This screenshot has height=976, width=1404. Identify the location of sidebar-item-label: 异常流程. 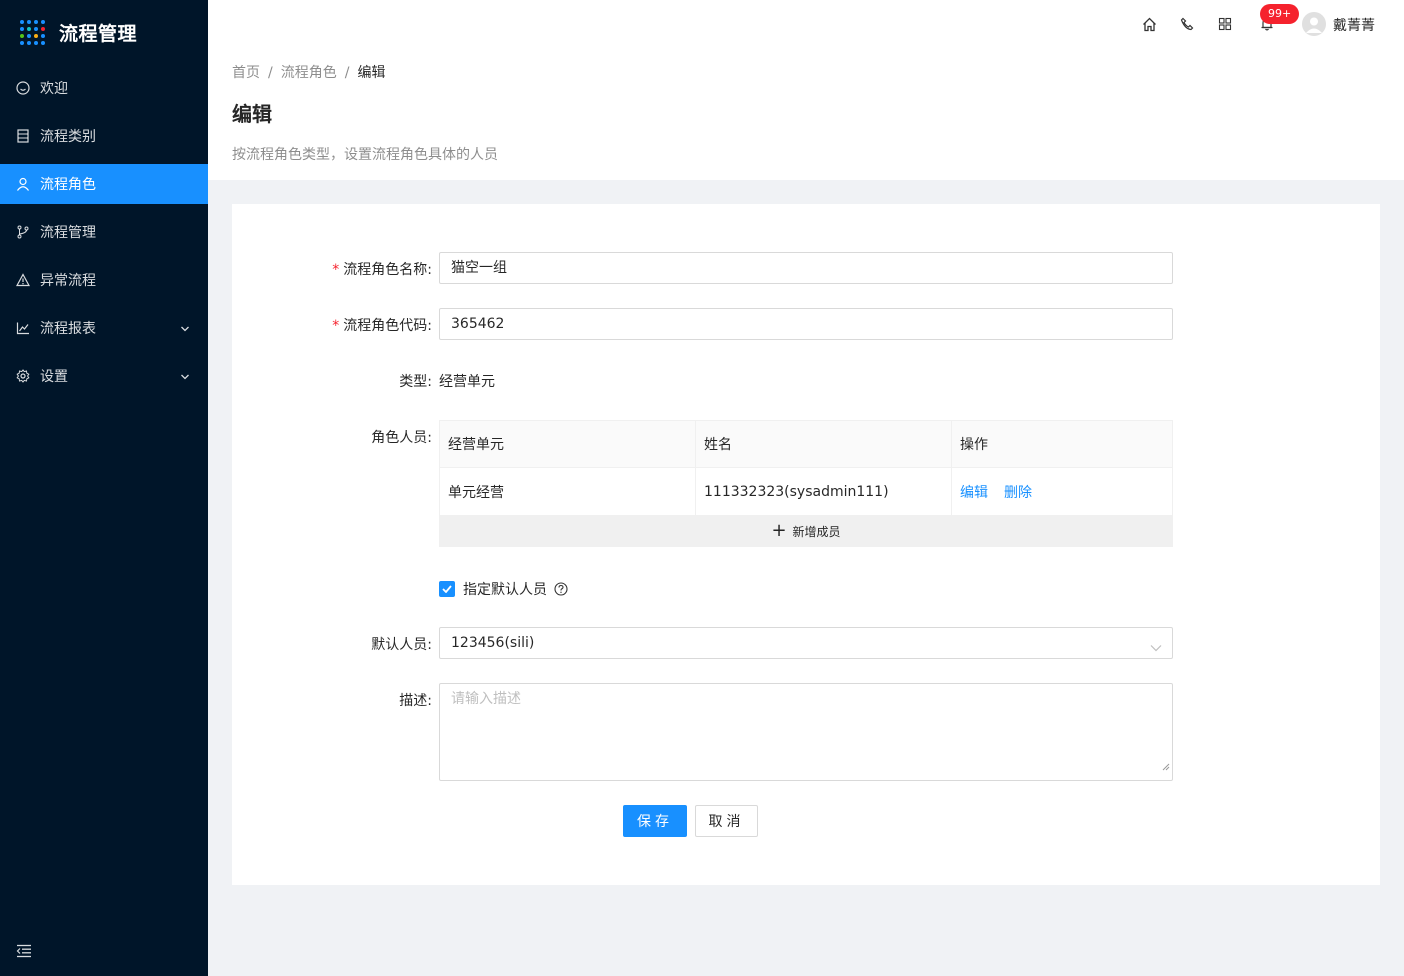
(68, 281).